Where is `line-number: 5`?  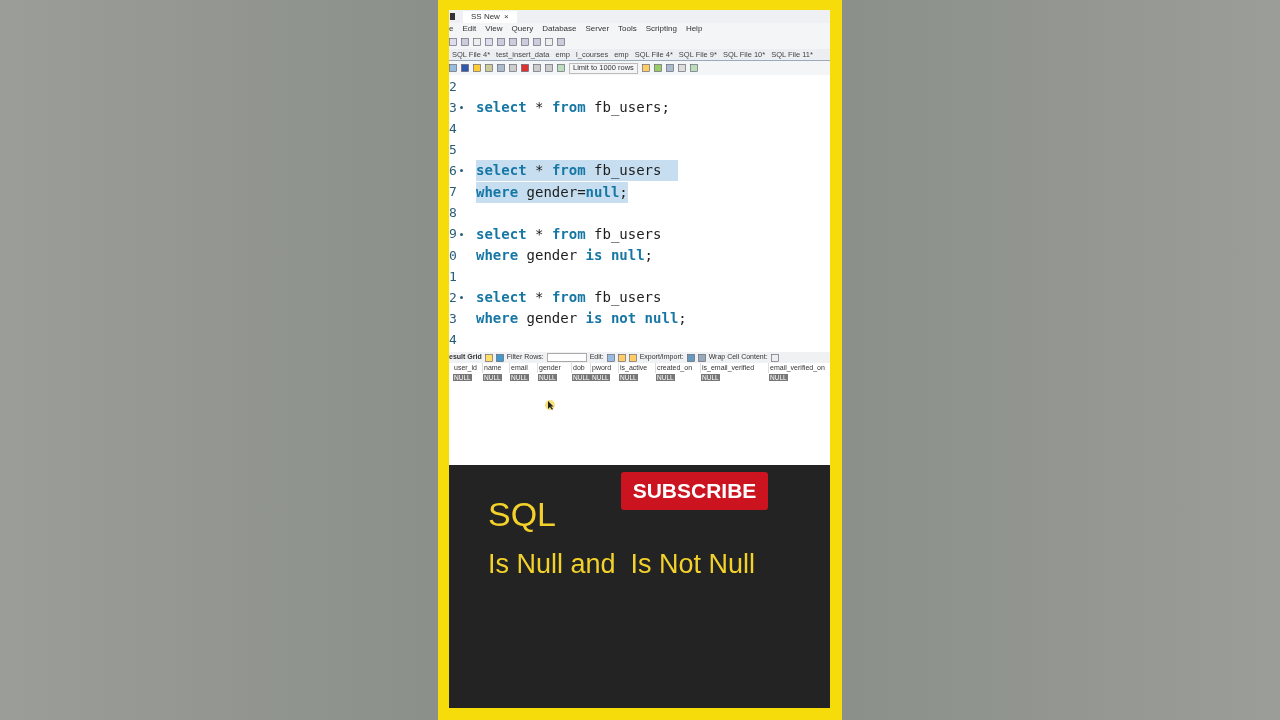 line-number: 5 is located at coordinates (453, 150).